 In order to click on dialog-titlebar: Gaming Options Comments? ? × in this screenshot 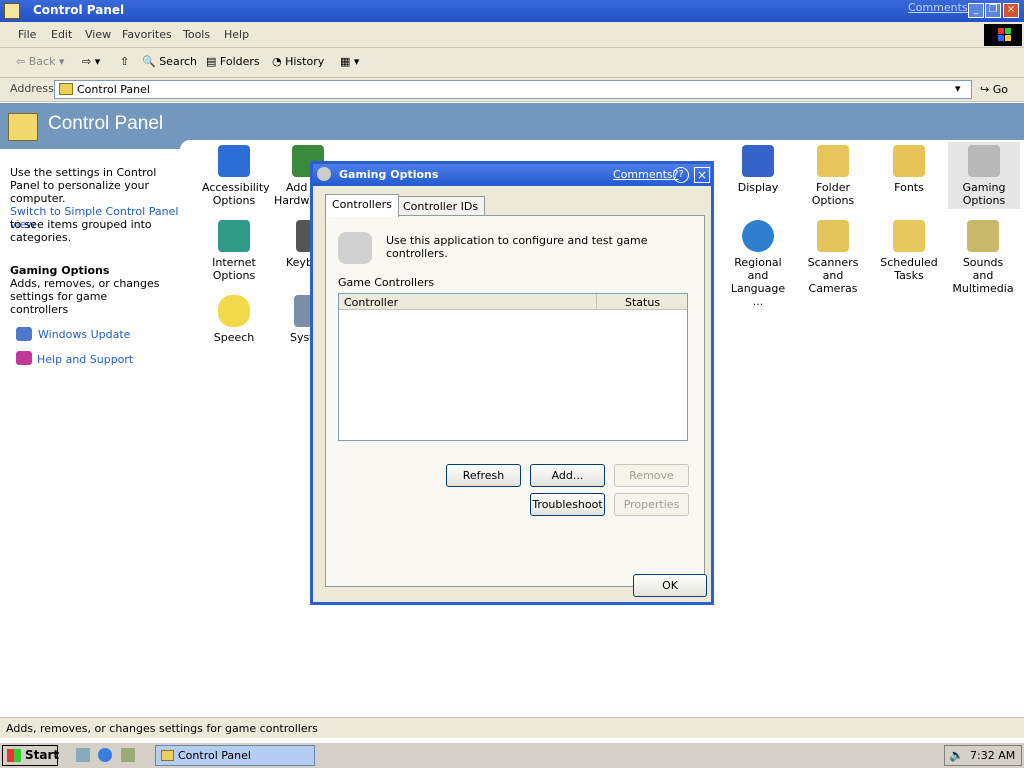, I will do `click(512, 175)`.